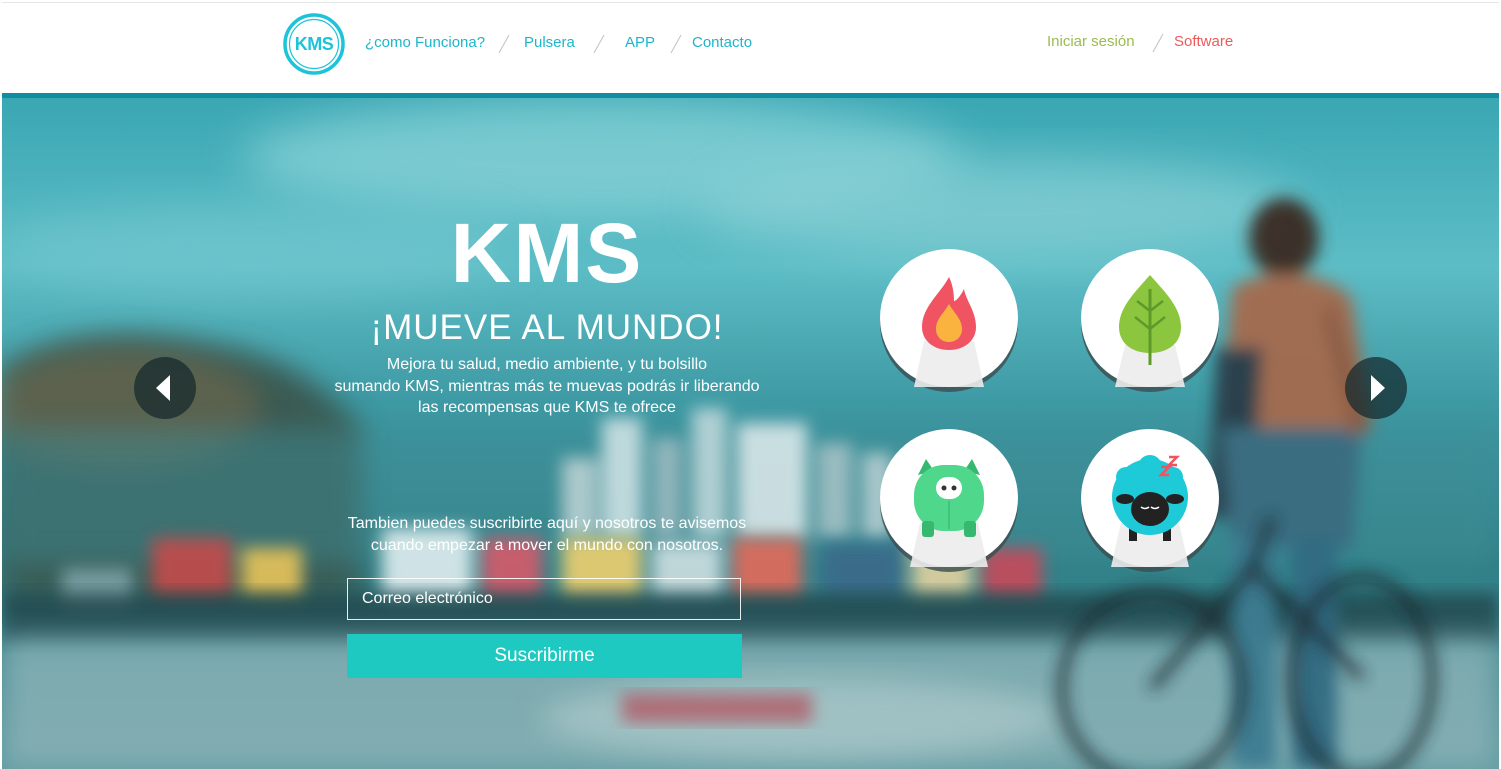 Image resolution: width=1501 pixels, height=769 pixels. I want to click on piggy-bank-icon, so click(949, 500).